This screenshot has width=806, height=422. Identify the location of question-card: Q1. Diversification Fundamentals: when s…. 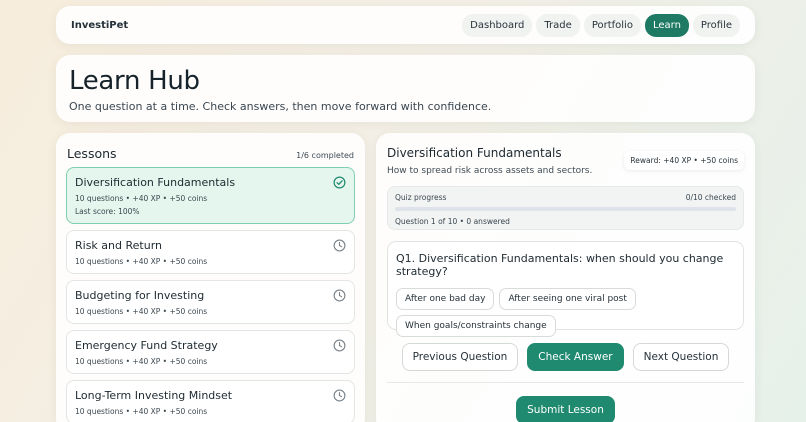
(565, 289).